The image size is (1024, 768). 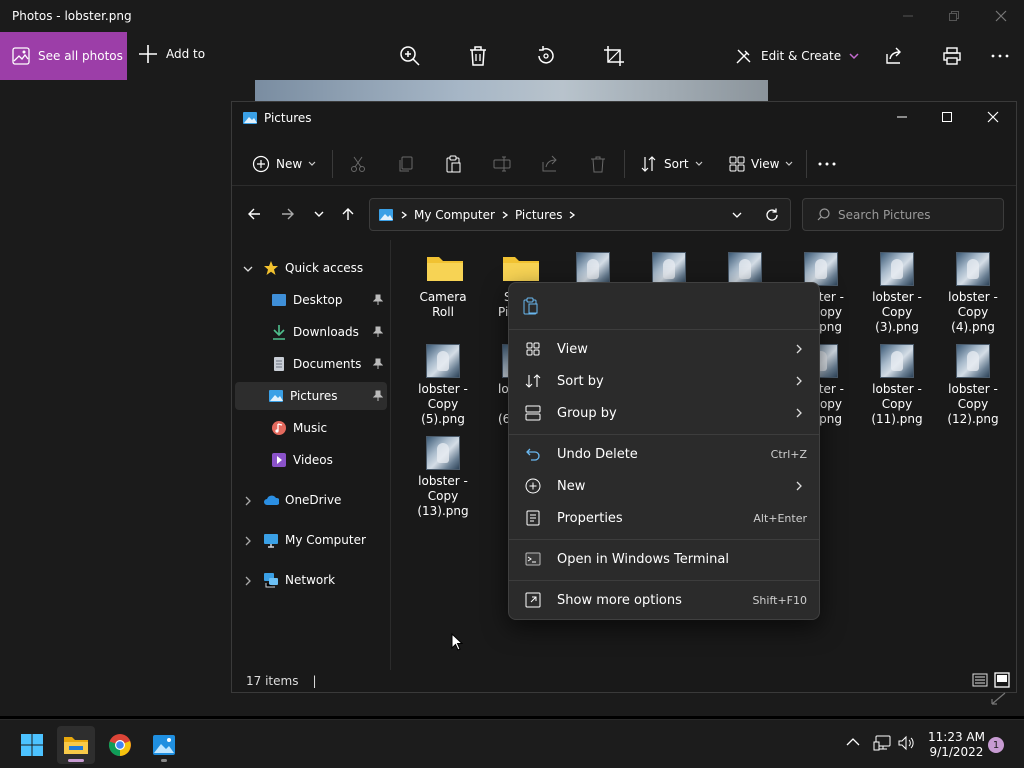 I want to click on folder-camera-roll: Camera Roll, so click(x=443, y=286).